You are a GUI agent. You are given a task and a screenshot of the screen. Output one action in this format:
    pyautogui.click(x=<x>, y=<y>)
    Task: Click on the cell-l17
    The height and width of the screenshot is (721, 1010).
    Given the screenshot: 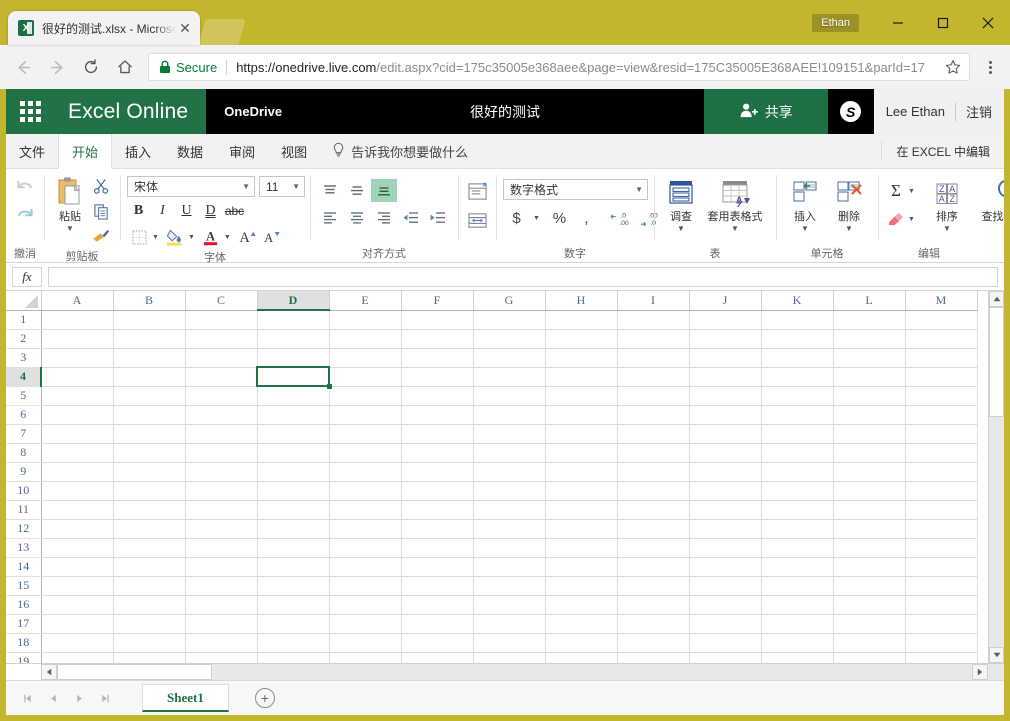 What is the action you would take?
    pyautogui.click(x=869, y=624)
    